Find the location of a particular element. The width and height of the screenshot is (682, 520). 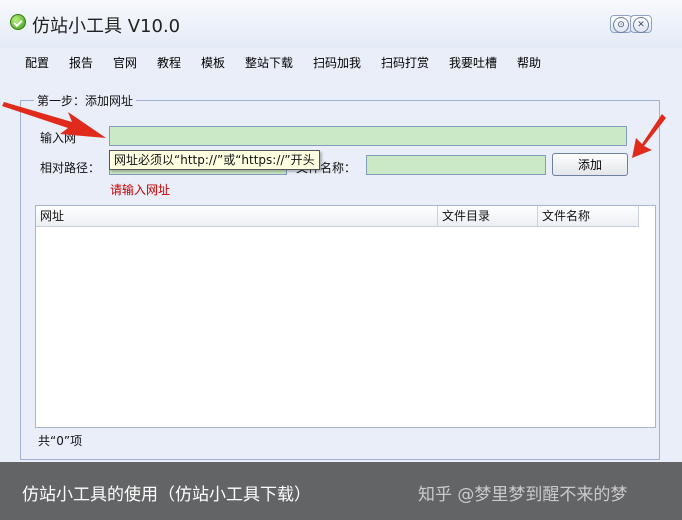

column-header-directory: 文件目录 is located at coordinates (488, 216).